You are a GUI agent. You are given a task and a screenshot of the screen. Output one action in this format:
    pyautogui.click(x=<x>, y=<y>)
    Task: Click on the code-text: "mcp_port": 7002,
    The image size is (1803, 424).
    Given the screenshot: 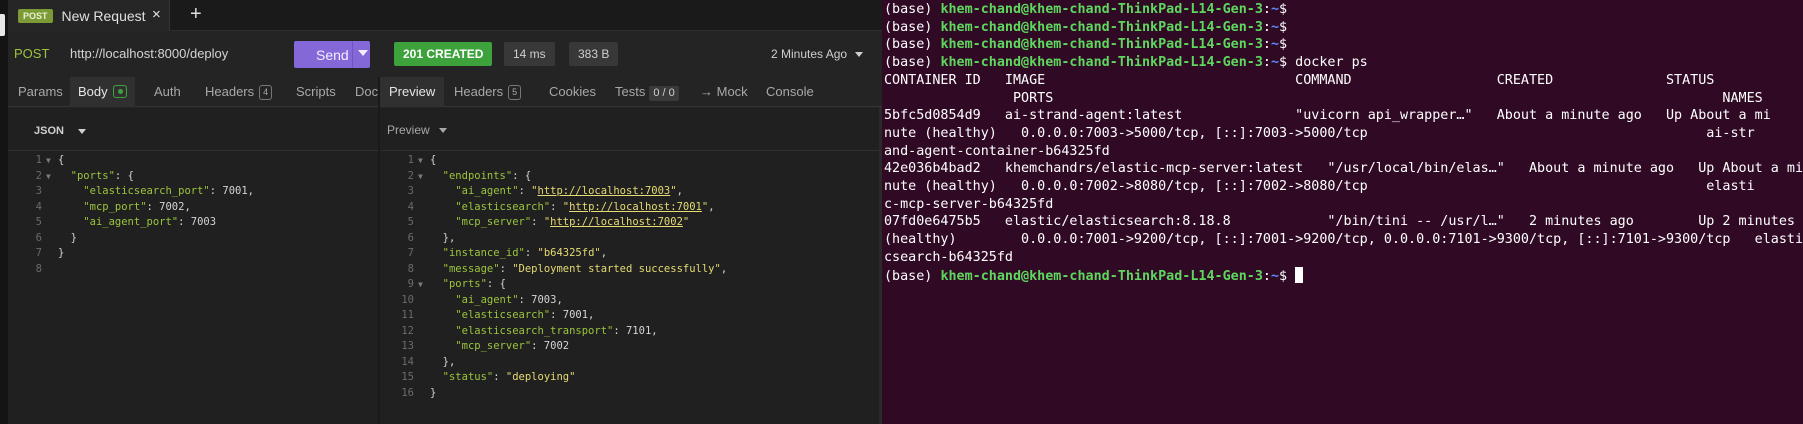 What is the action you would take?
    pyautogui.click(x=137, y=206)
    